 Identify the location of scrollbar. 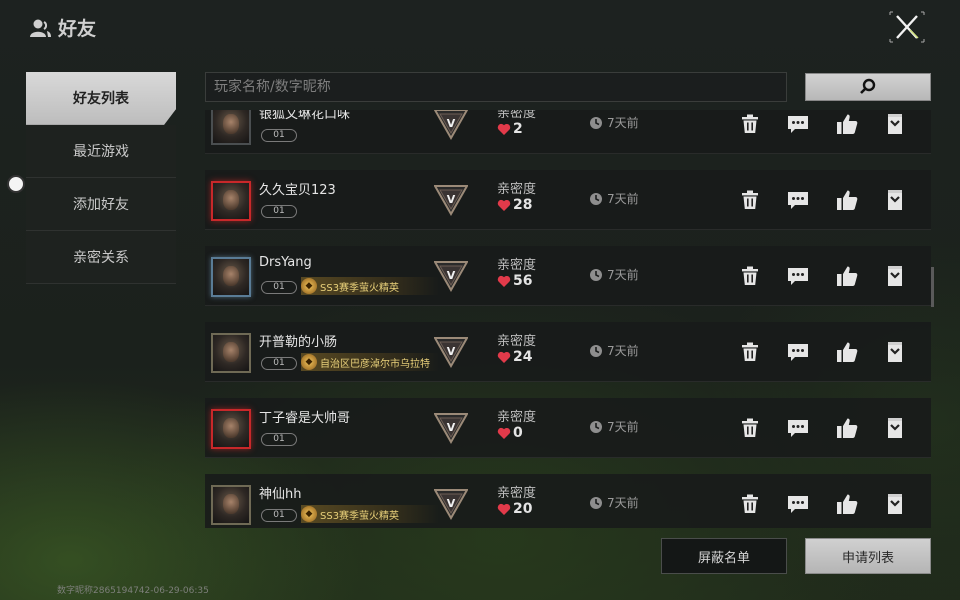
(932, 287).